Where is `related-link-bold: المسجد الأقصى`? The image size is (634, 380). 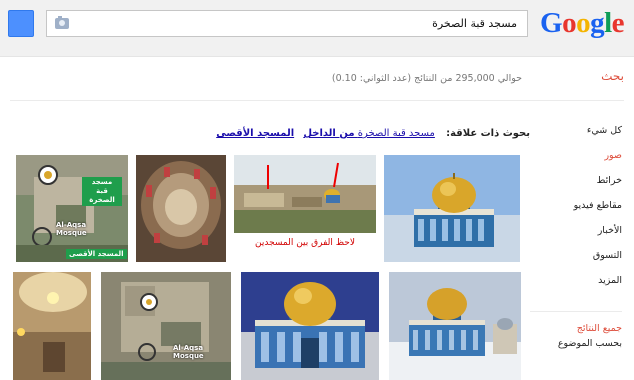
related-link-bold: المسجد الأقصى is located at coordinates (255, 133).